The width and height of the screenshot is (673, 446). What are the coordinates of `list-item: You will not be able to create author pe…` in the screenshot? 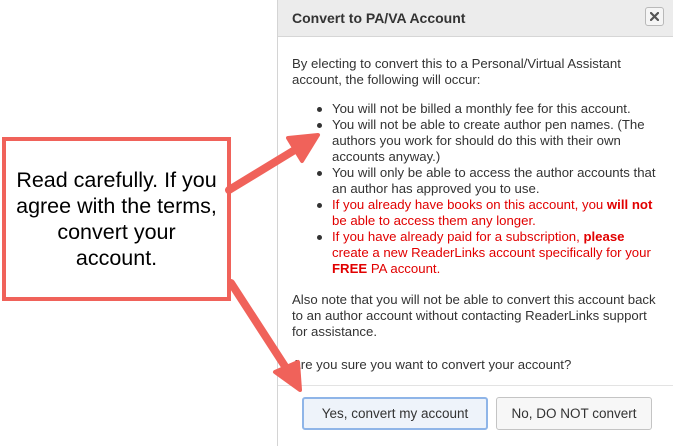 It's located at (477, 141).